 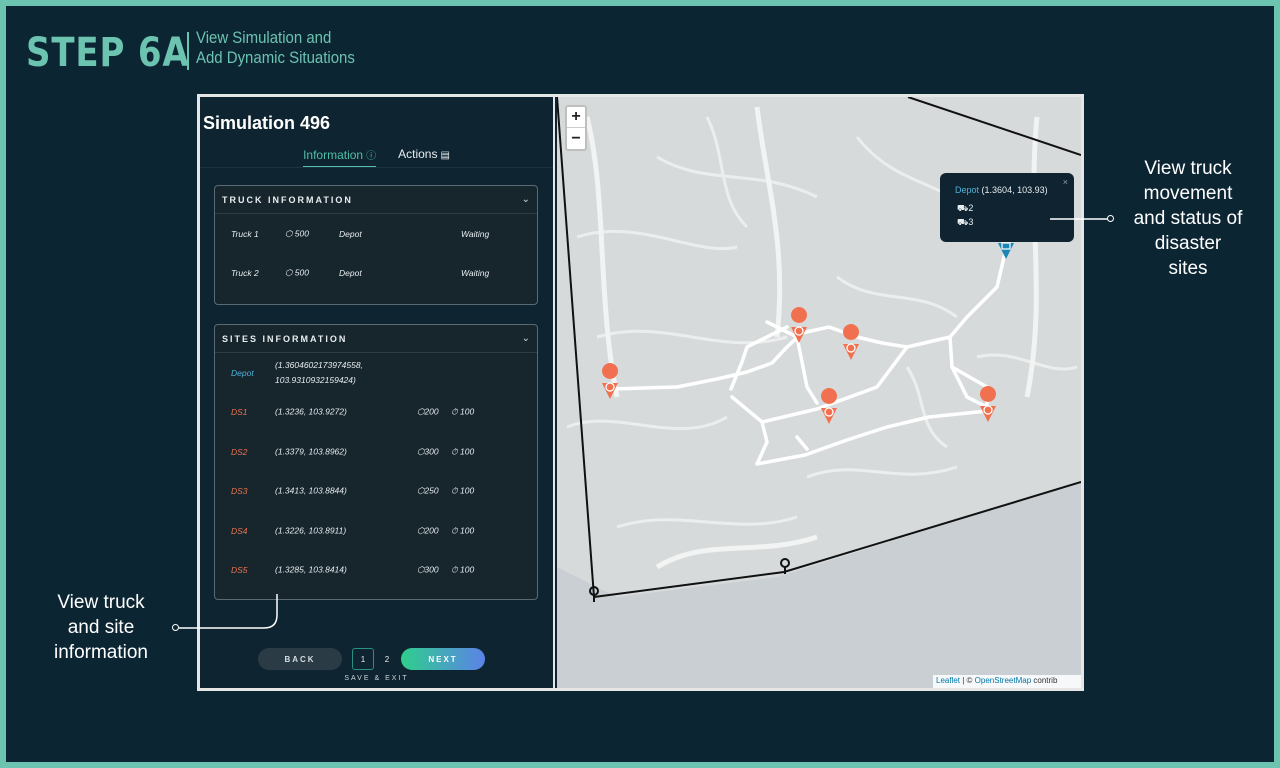 What do you see at coordinates (319, 364) in the screenshot?
I see `site-coord-line1: (1.3604602173974558,` at bounding box center [319, 364].